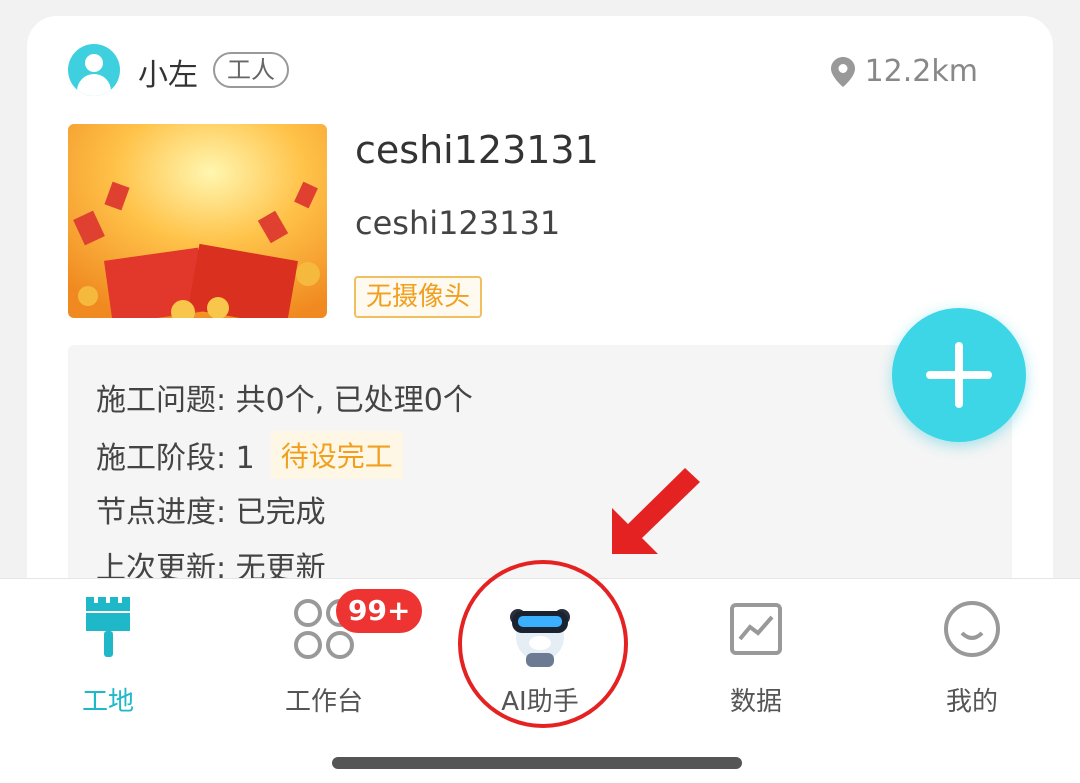 The height and width of the screenshot is (783, 1080). What do you see at coordinates (197, 221) in the screenshot?
I see `site-thumbnail` at bounding box center [197, 221].